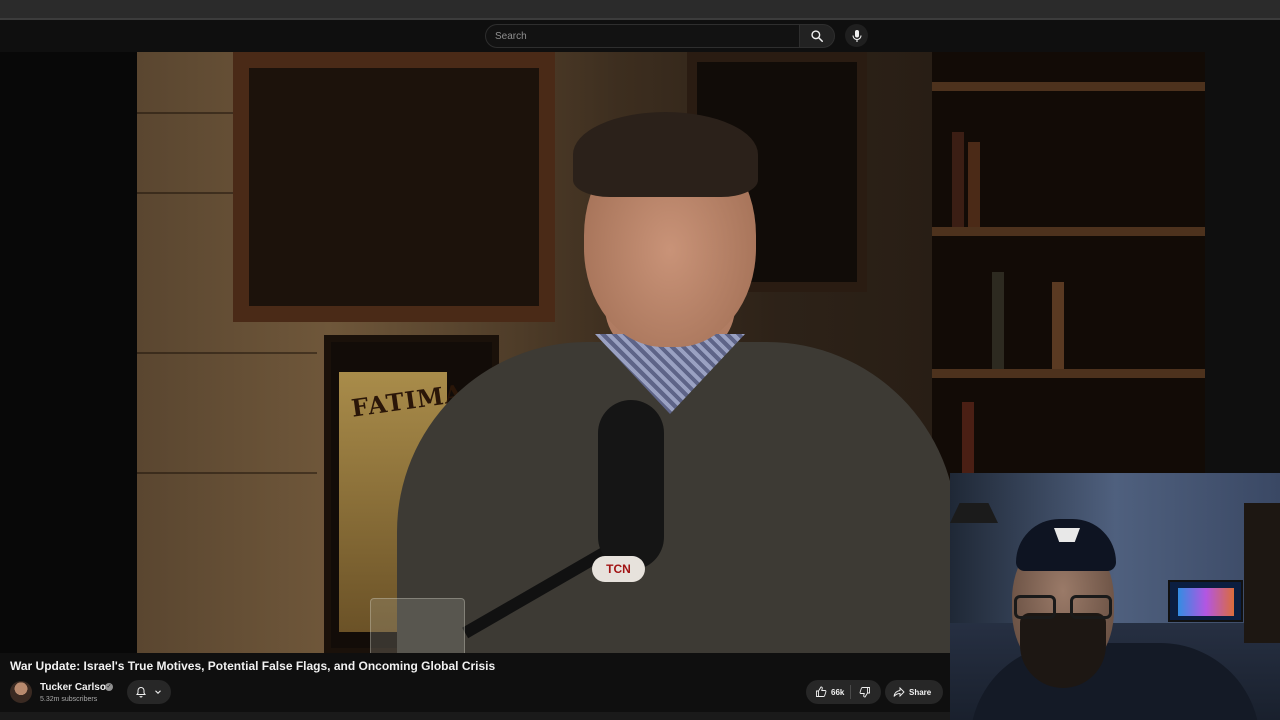 The width and height of the screenshot is (1280, 720). Describe the element at coordinates (21, 692) in the screenshot. I see `channel-avatar` at that location.